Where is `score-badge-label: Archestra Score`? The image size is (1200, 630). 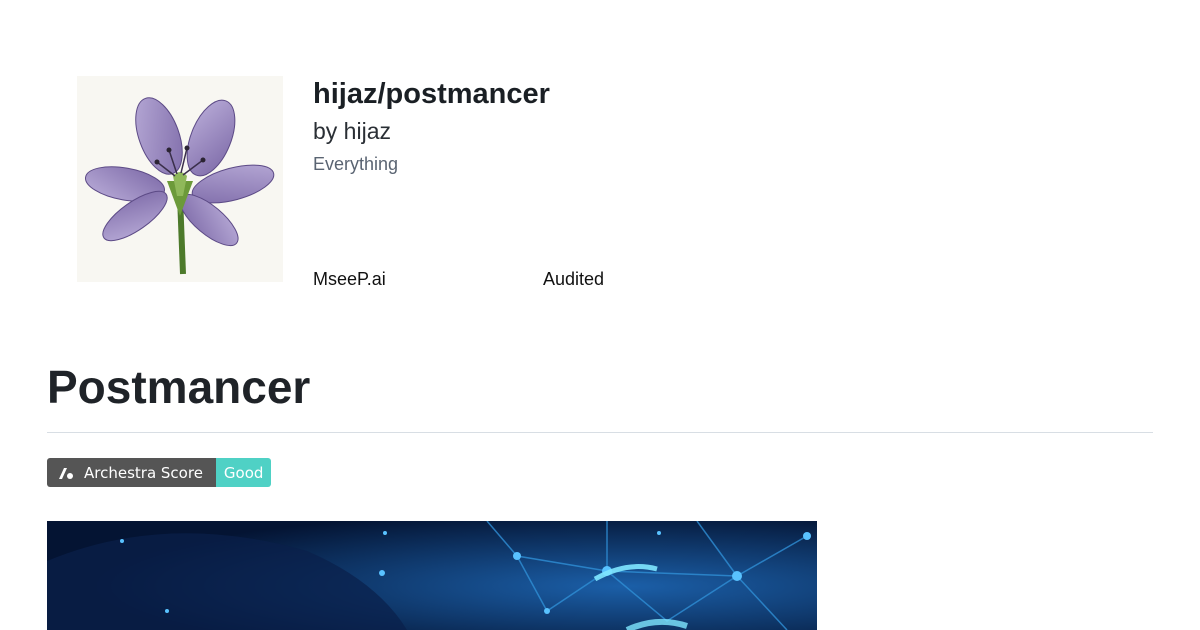
score-badge-label: Archestra Score is located at coordinates (131, 472).